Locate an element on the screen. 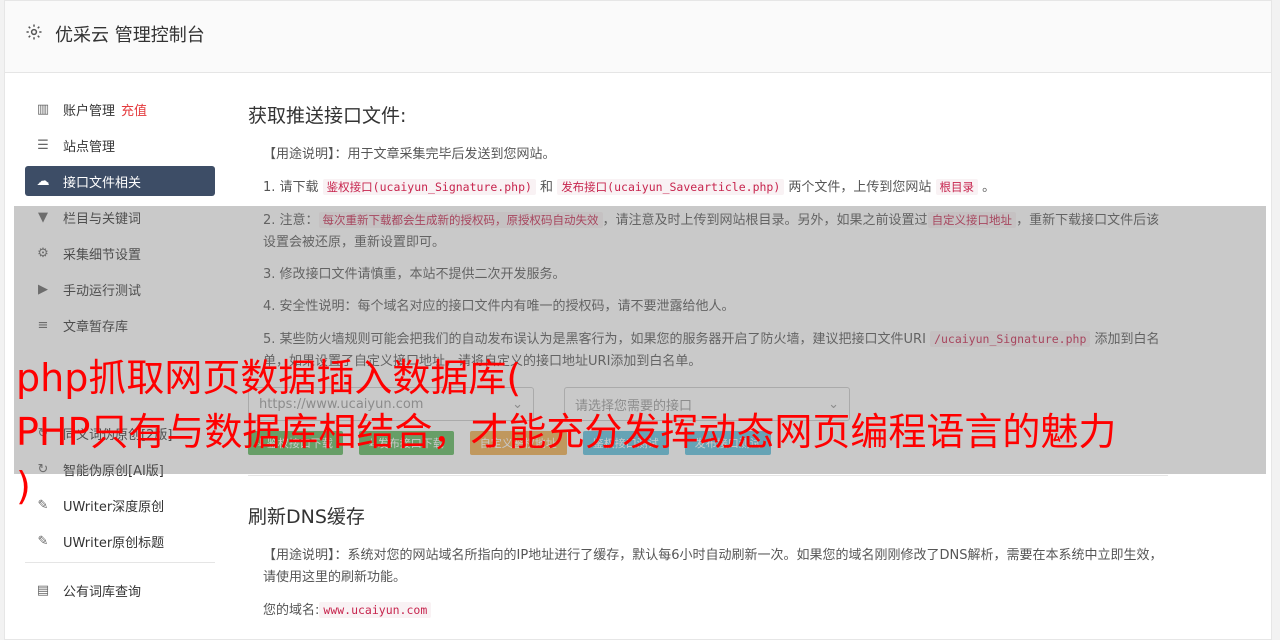 The height and width of the screenshot is (640, 1280). recharge-link: 充值 is located at coordinates (134, 109).